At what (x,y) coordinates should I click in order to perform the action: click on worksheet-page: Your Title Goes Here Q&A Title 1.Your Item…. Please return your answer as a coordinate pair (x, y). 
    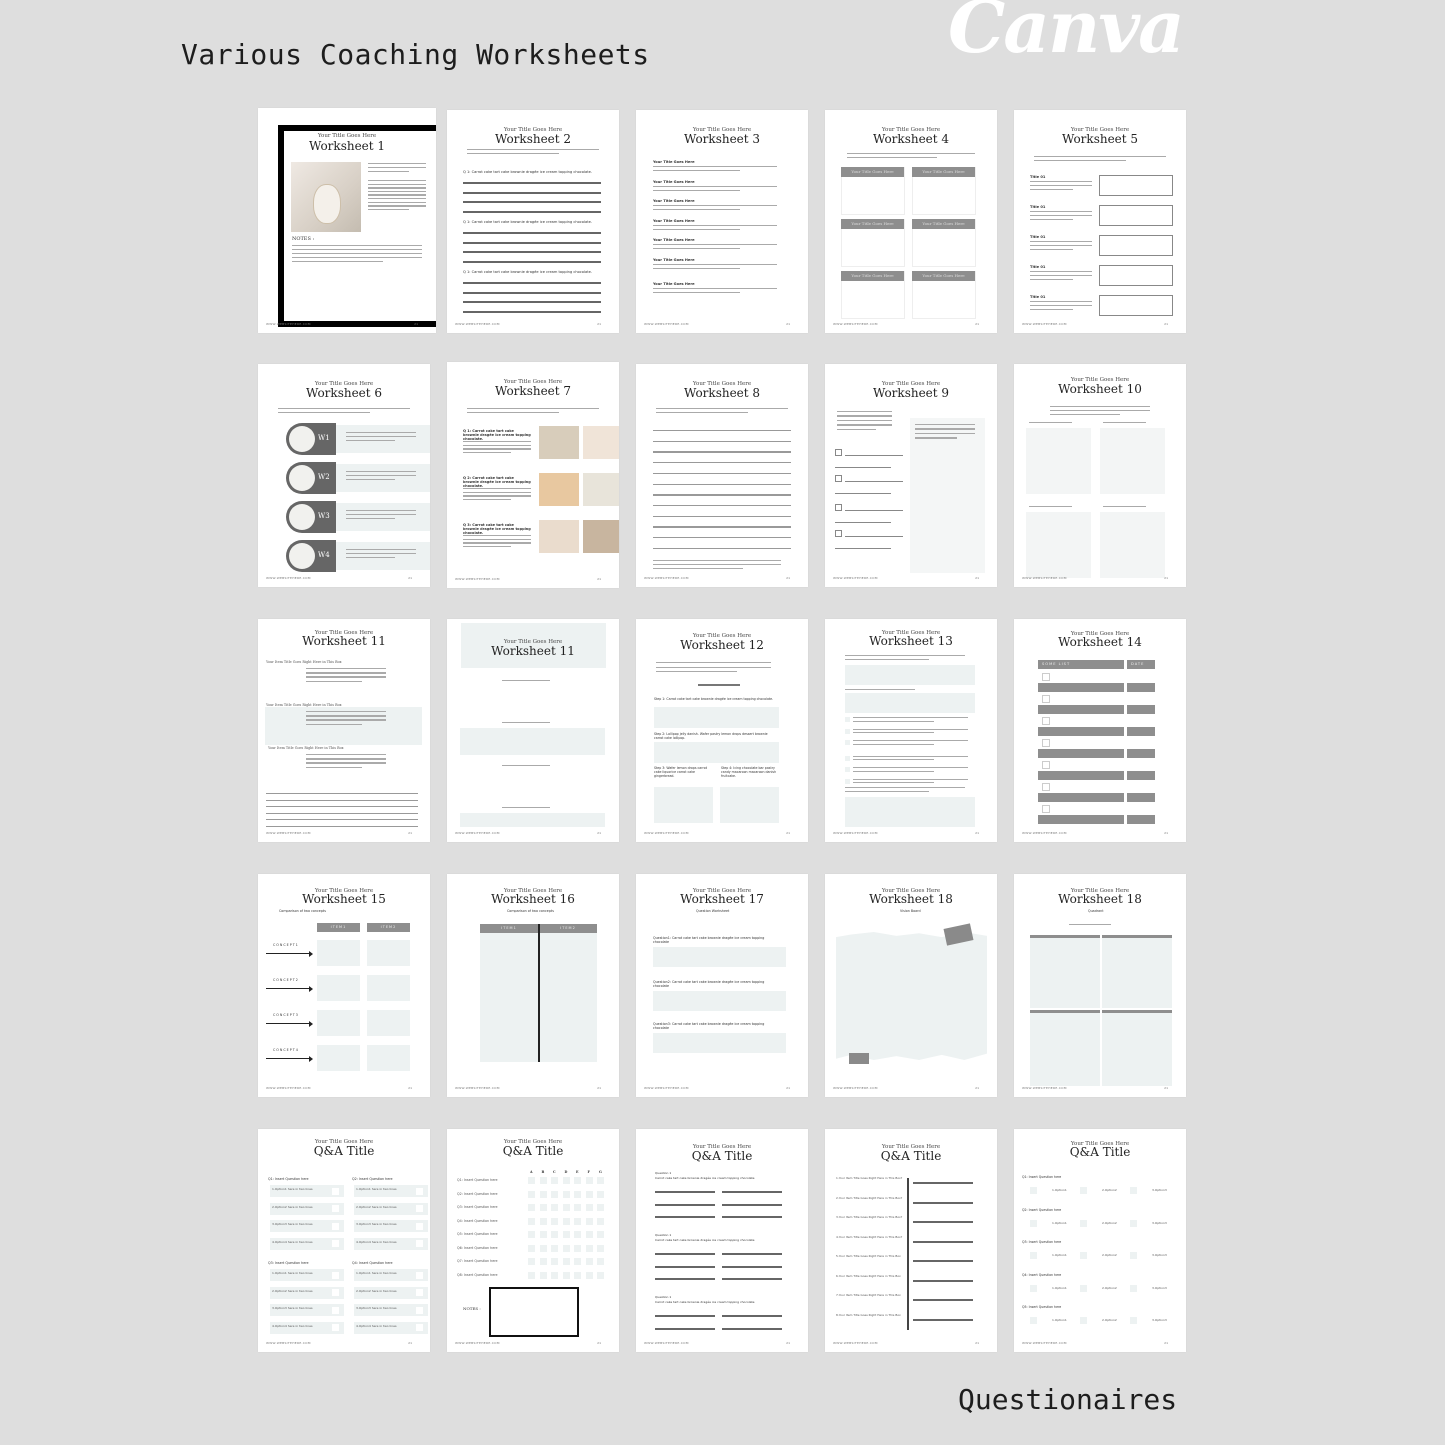
    Looking at the image, I should click on (911, 1240).